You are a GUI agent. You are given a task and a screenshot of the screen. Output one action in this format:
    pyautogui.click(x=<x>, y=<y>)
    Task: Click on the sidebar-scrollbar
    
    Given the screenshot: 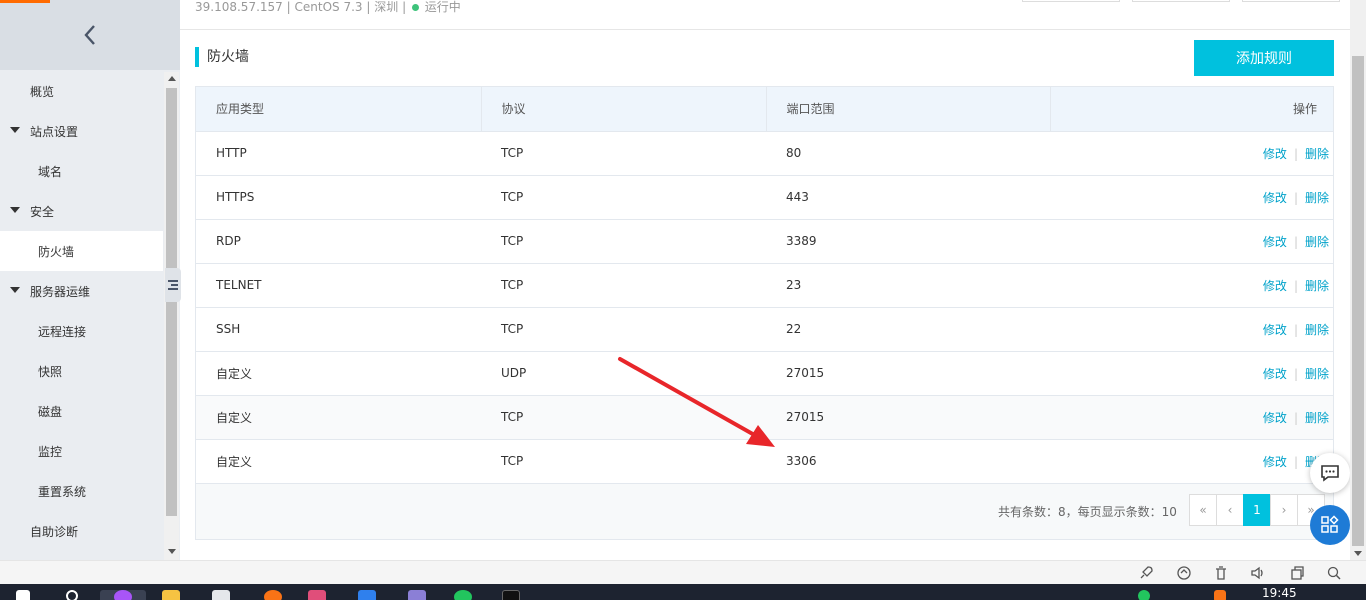 What is the action you would take?
    pyautogui.click(x=171, y=316)
    